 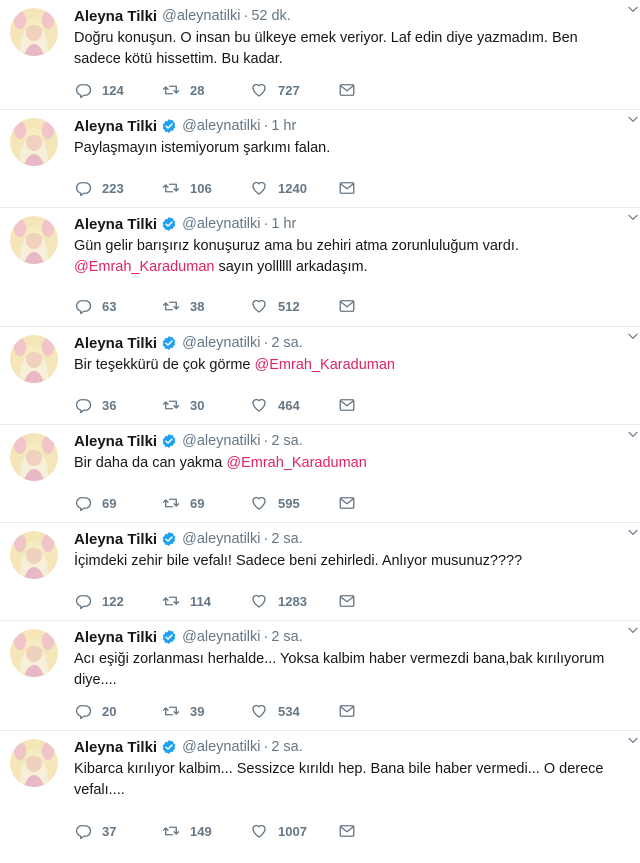 What do you see at coordinates (275, 711) in the screenshot?
I see `like-button: 534` at bounding box center [275, 711].